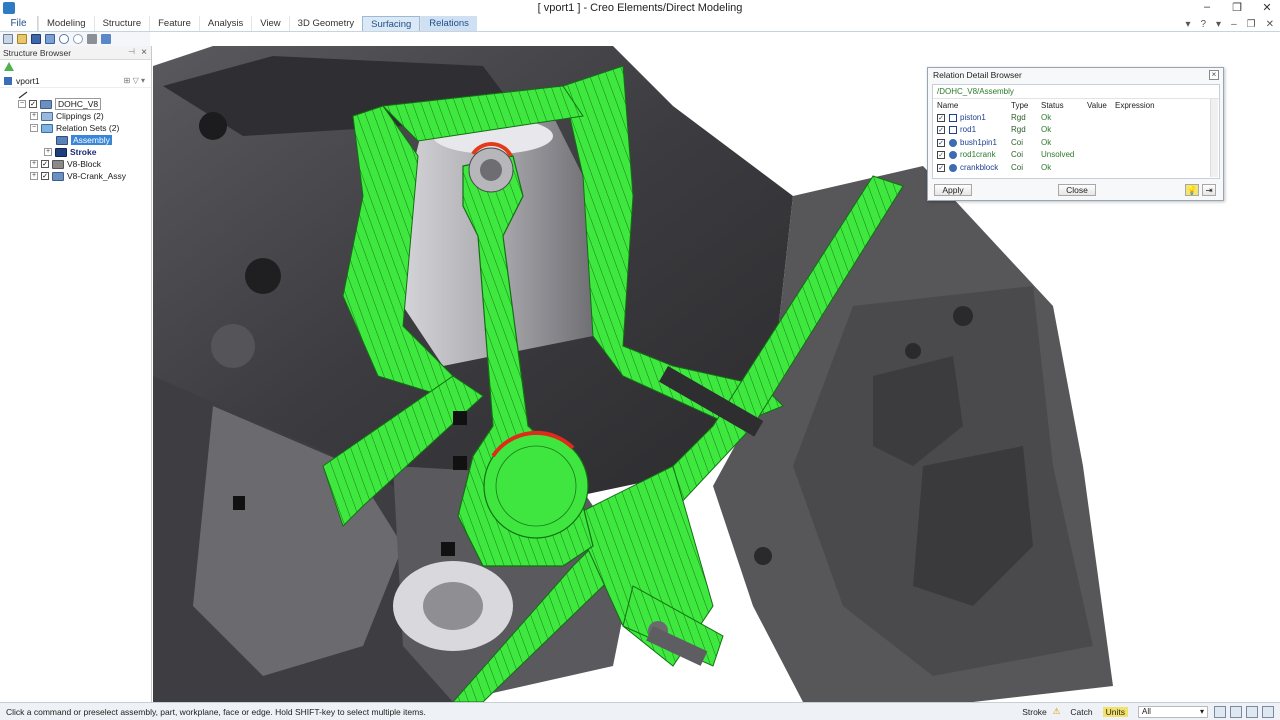 The width and height of the screenshot is (1280, 720). What do you see at coordinates (1252, 711) in the screenshot?
I see `fullscreen-icon` at bounding box center [1252, 711].